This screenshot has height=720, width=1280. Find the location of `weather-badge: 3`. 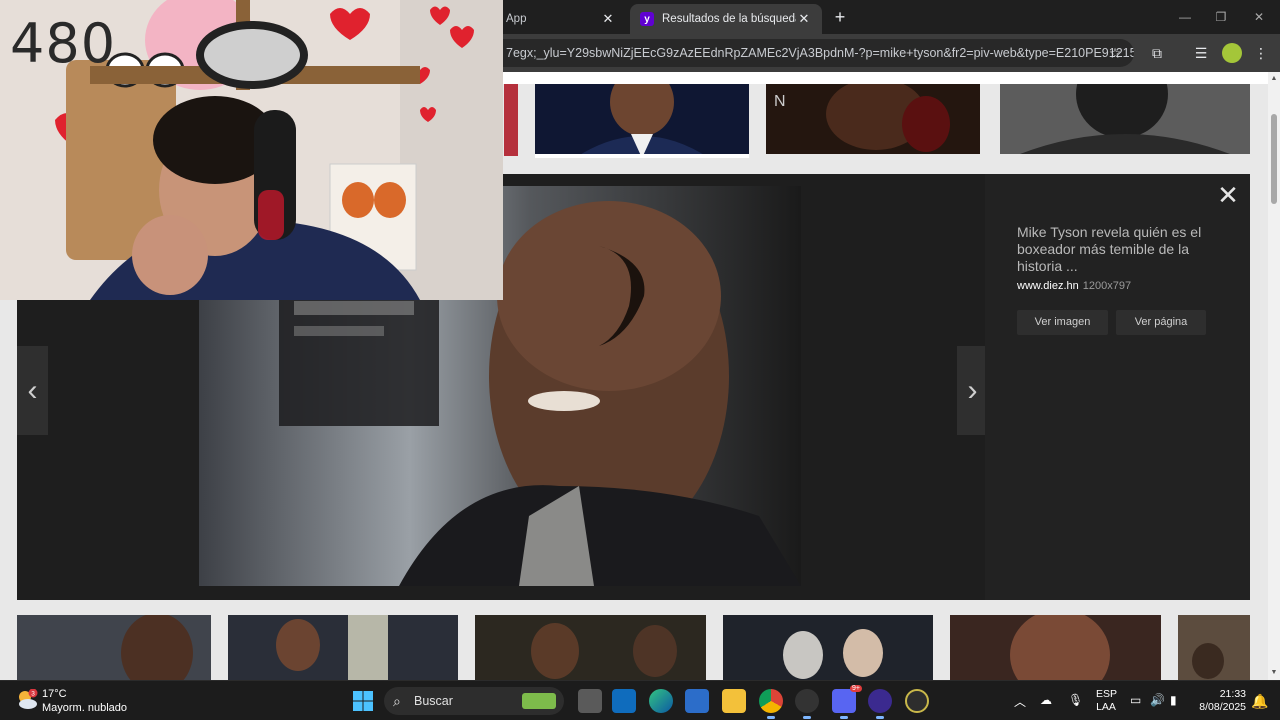

weather-badge: 3 is located at coordinates (33, 694).